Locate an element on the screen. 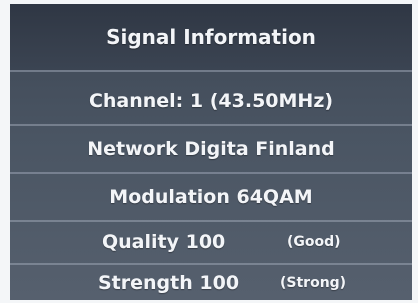  strength-label: Strength 100 is located at coordinates (169, 283).